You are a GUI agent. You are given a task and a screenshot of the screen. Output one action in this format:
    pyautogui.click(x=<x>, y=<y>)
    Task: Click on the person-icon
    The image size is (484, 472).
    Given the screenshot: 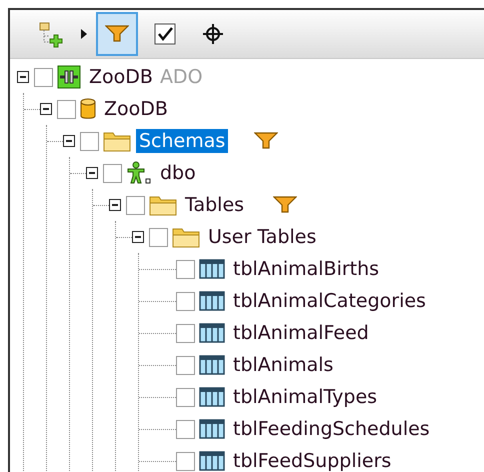 What is the action you would take?
    pyautogui.click(x=139, y=173)
    